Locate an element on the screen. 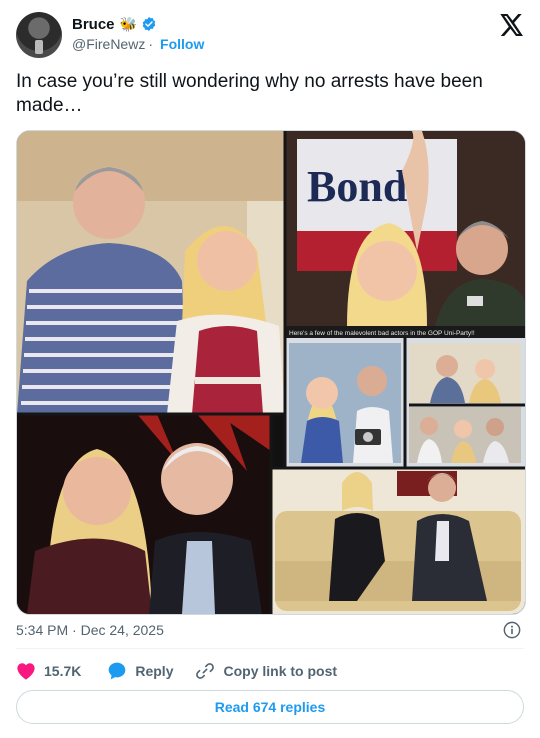 The width and height of the screenshot is (540, 738). avatar-detail is located at coordinates (39, 47).